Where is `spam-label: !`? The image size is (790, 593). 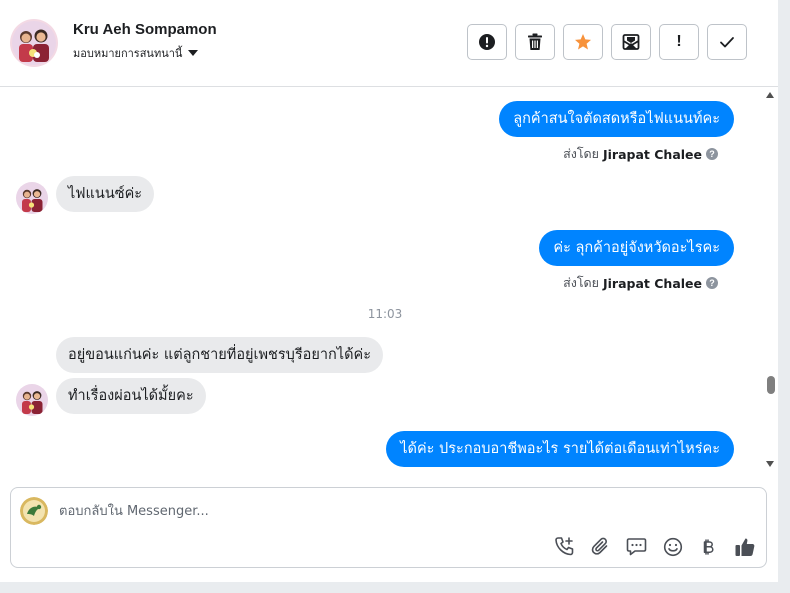
spam-label: ! is located at coordinates (679, 41).